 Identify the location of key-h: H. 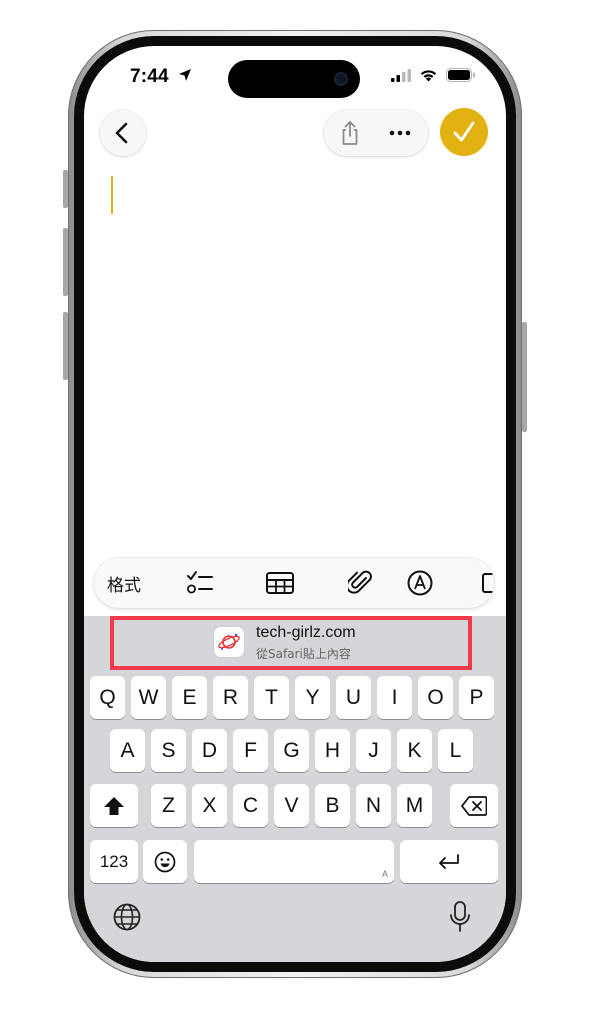
(332, 750).